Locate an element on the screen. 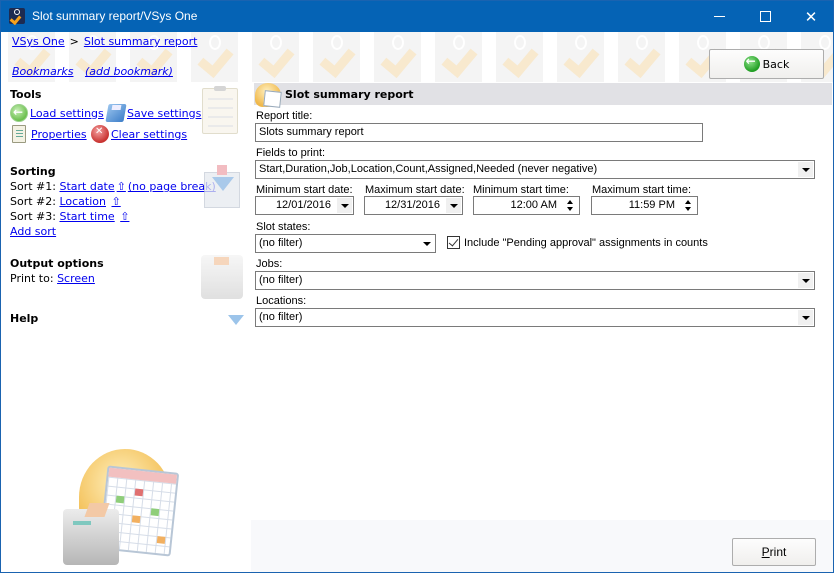 The width and height of the screenshot is (834, 573). back-button: Back is located at coordinates (766, 64).